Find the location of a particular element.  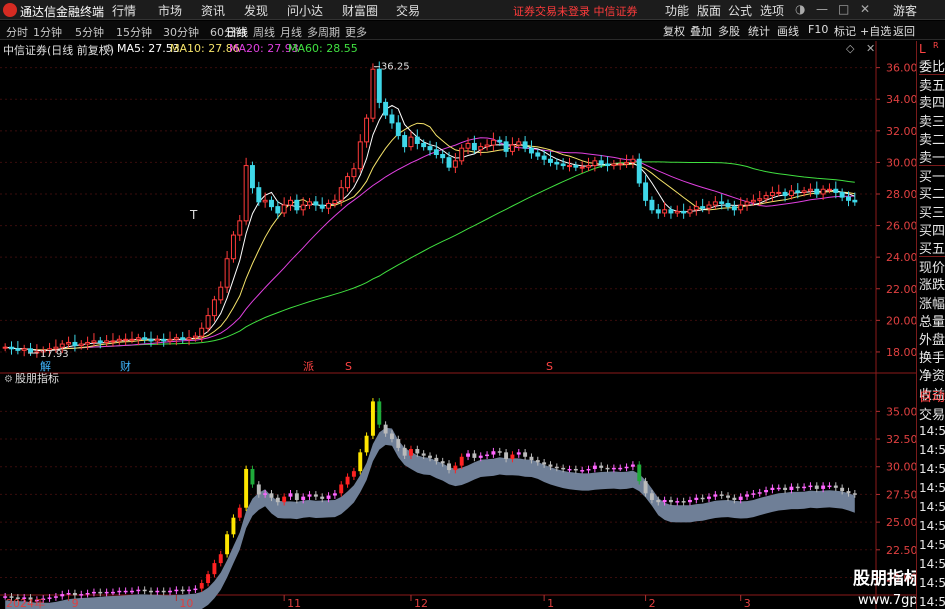

period-30min: 30分钟 is located at coordinates (181, 32).